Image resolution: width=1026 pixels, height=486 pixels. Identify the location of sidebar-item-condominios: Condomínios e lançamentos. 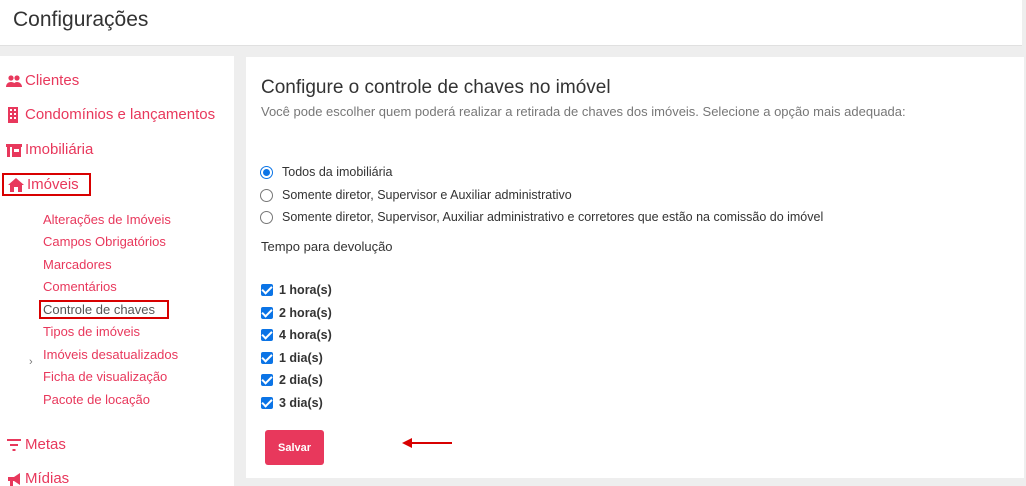
(110, 114).